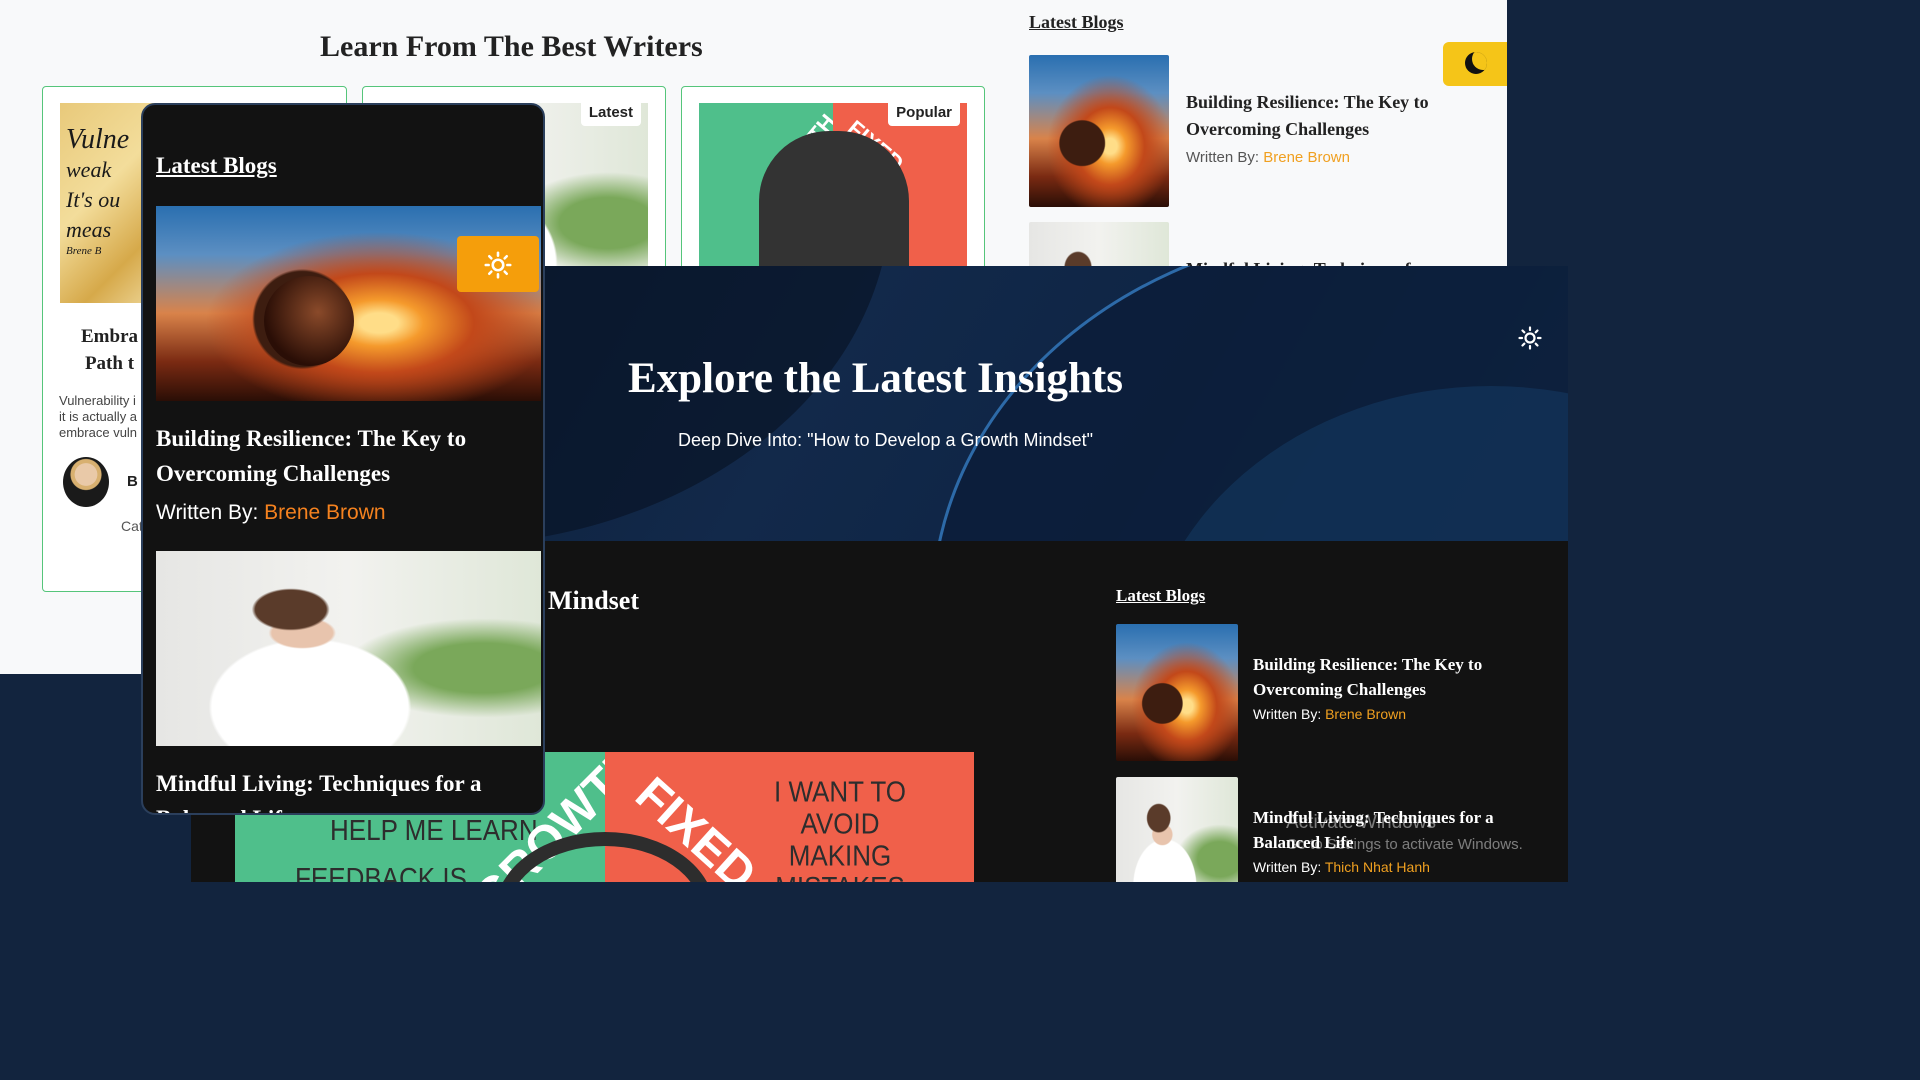 This screenshot has height=1080, width=1920. I want to click on excerpt-line: it is actually a, so click(98, 416).